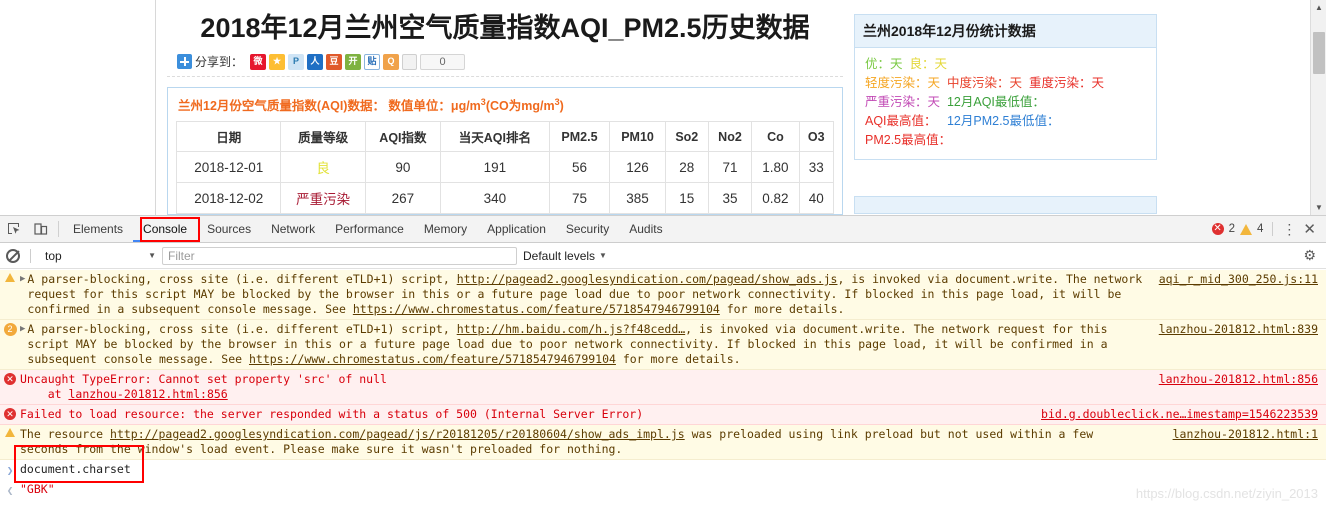  Describe the element at coordinates (98, 229) in the screenshot. I see `tab-elements: Elements` at that location.